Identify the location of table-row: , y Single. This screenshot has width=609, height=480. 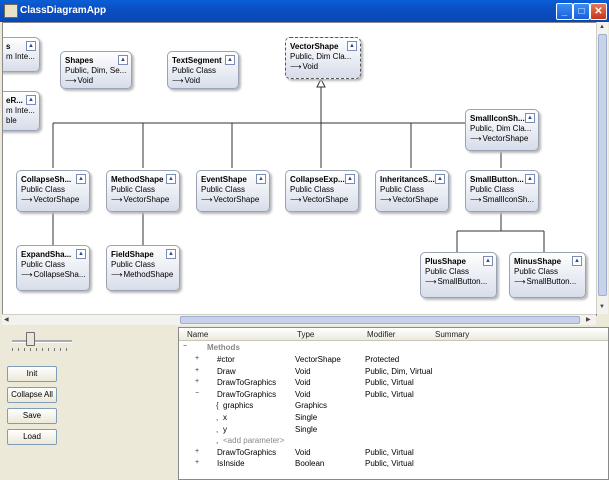
(393, 429).